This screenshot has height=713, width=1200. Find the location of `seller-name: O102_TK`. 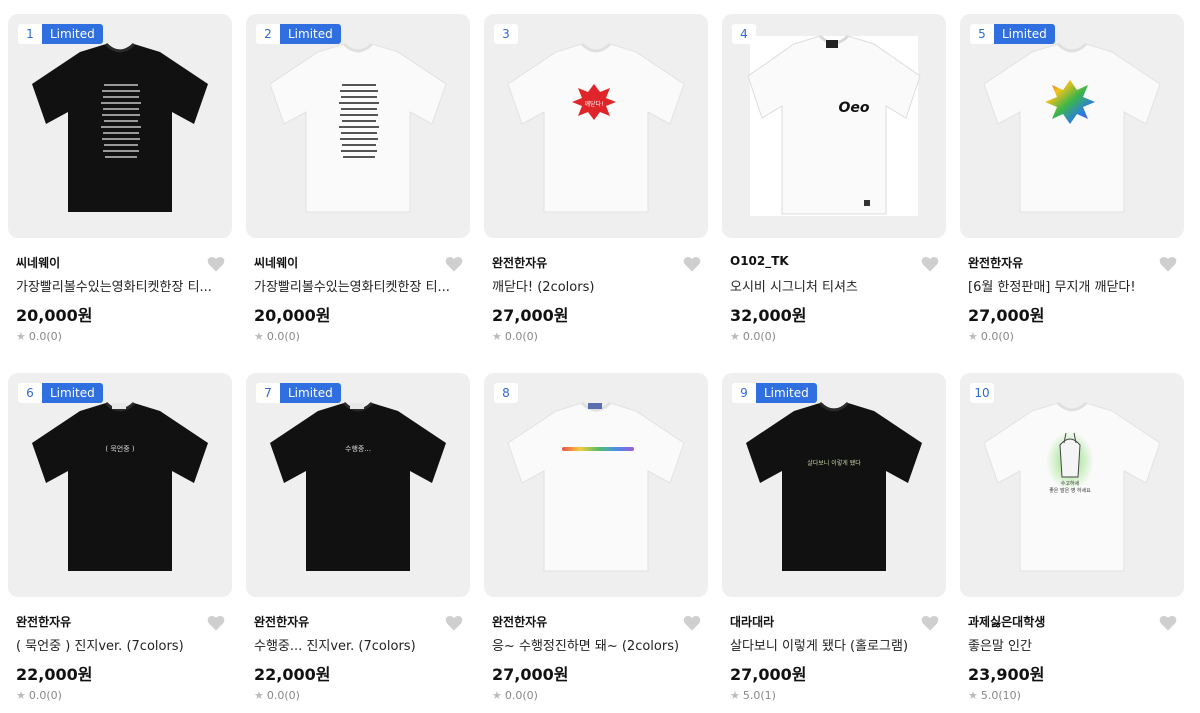

seller-name: O102_TK is located at coordinates (759, 261).